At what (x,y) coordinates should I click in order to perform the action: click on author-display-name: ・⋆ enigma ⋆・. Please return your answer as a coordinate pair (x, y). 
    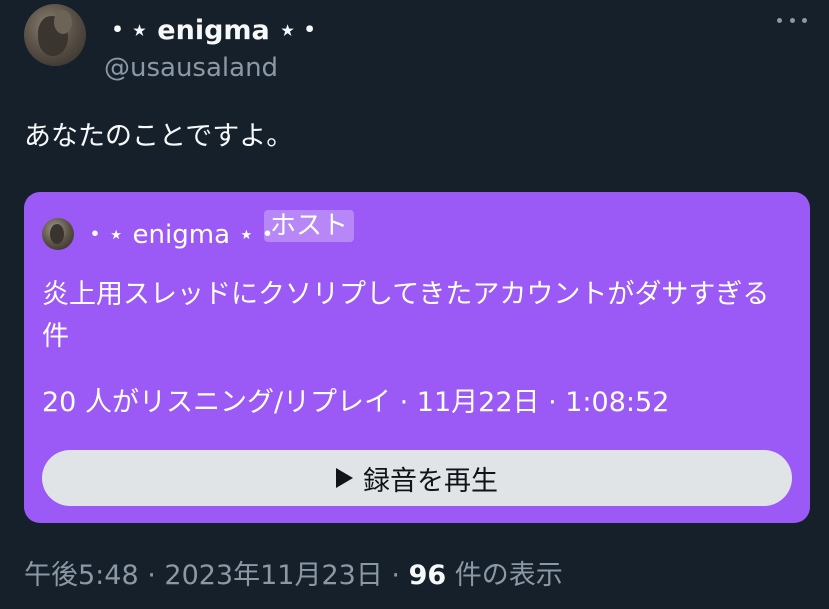
    Looking at the image, I should click on (213, 27).